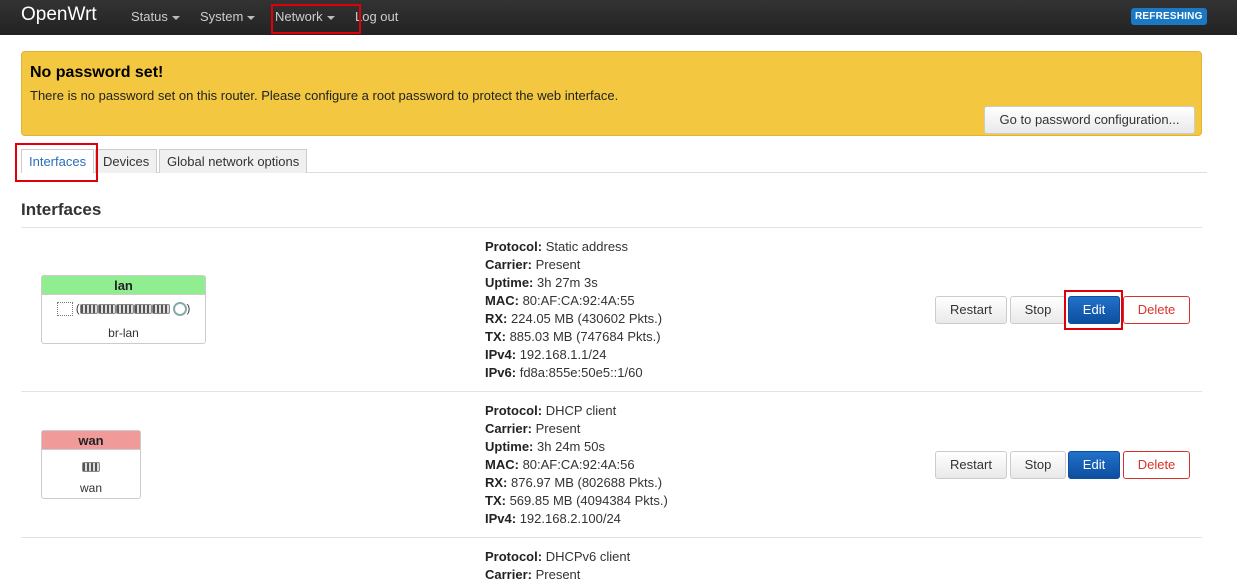  Describe the element at coordinates (1038, 310) in the screenshot. I see `stop-button-lan: Stop` at that location.